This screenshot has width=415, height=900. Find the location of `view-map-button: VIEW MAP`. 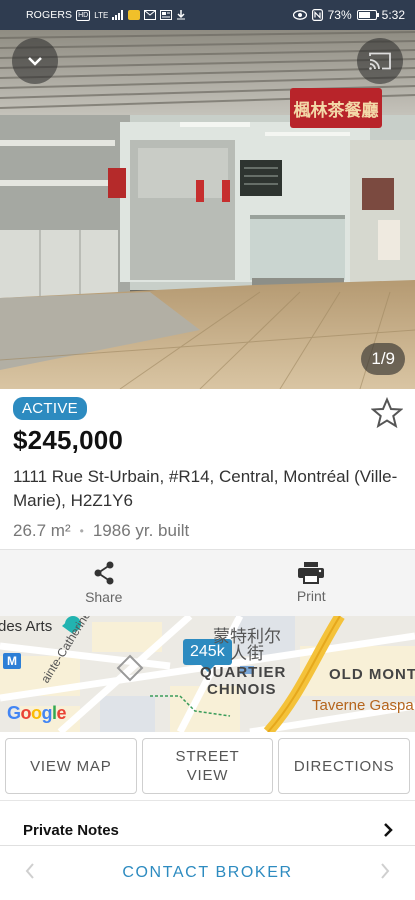

view-map-button: VIEW MAP is located at coordinates (71, 766).